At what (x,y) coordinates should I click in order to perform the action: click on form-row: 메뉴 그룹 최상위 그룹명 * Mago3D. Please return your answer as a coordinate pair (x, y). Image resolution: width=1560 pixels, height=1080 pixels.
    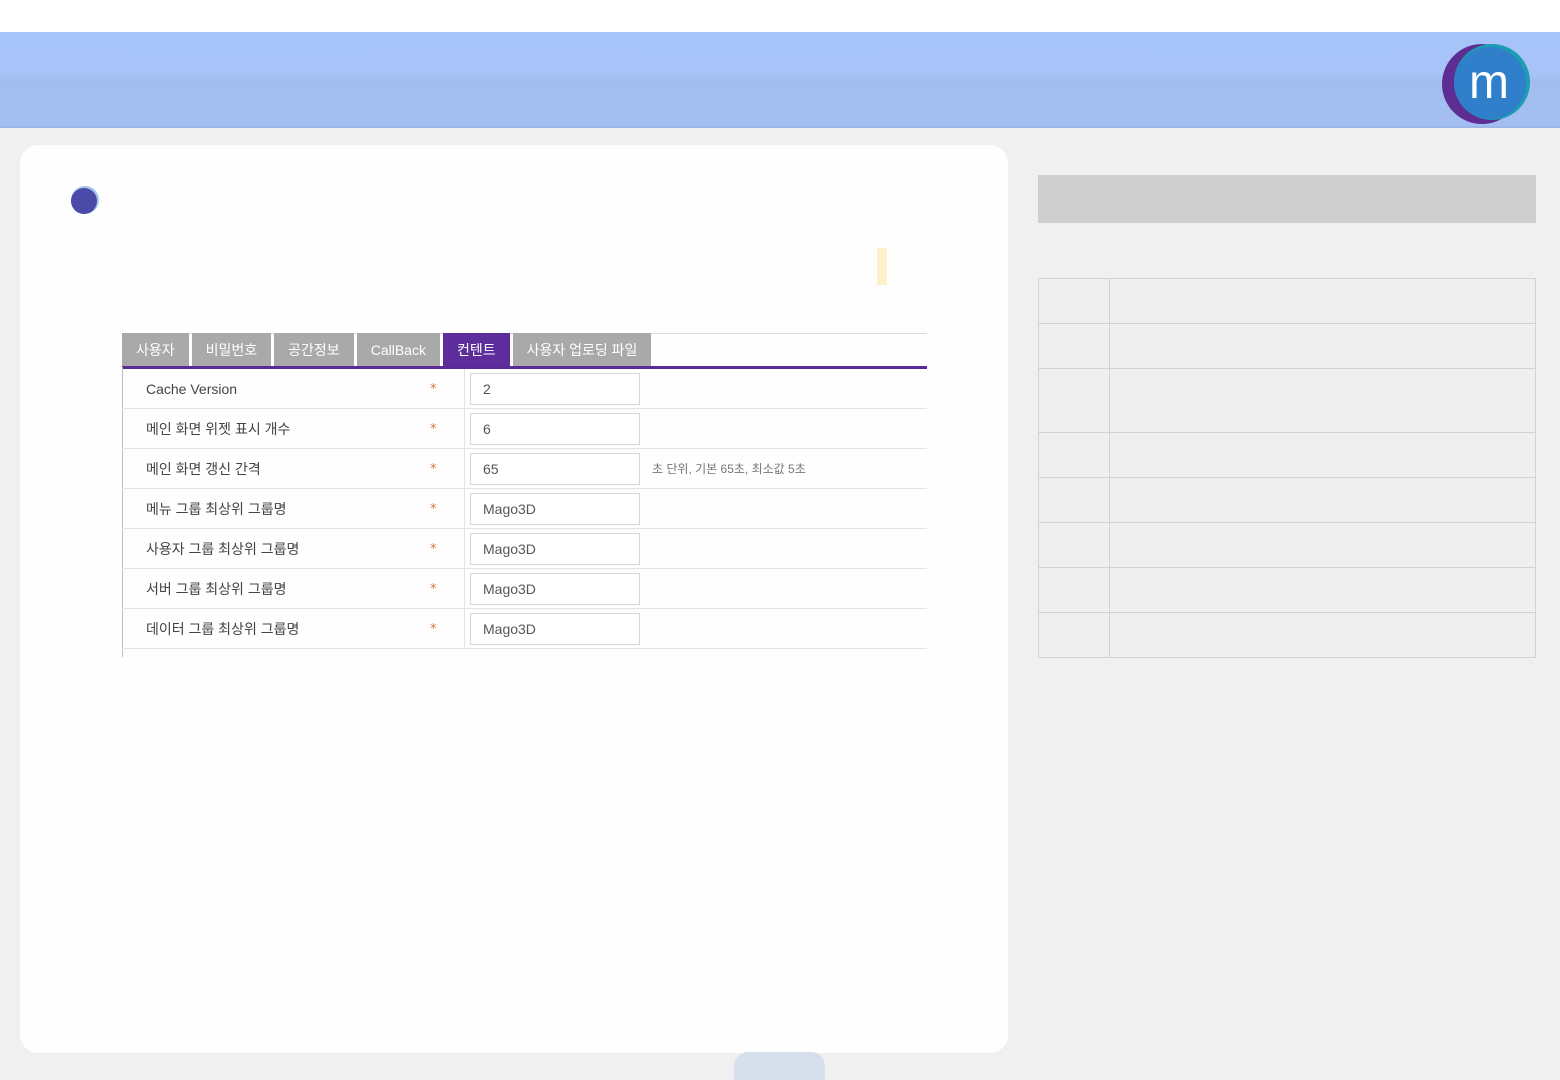
    Looking at the image, I should click on (524, 509).